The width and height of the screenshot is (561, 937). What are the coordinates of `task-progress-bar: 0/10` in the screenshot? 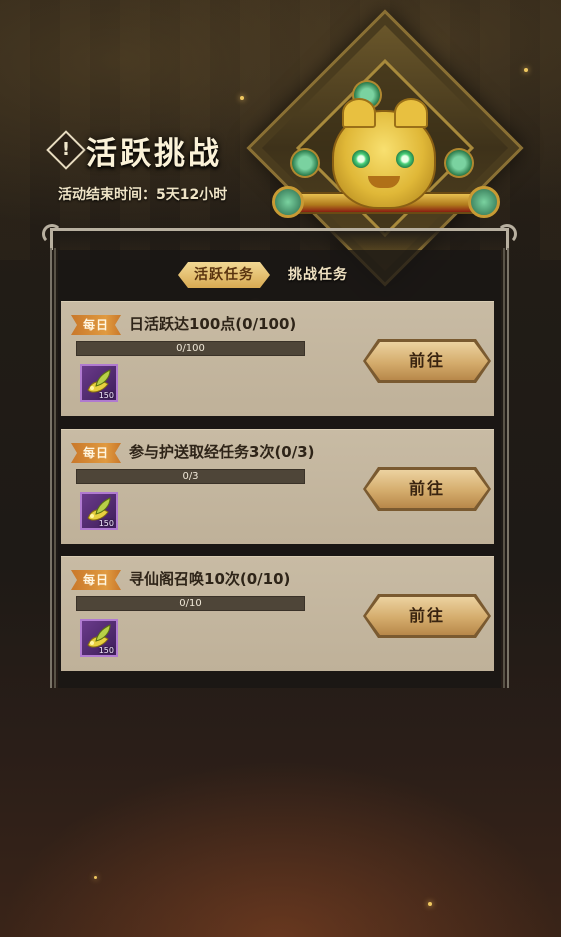 It's located at (190, 603).